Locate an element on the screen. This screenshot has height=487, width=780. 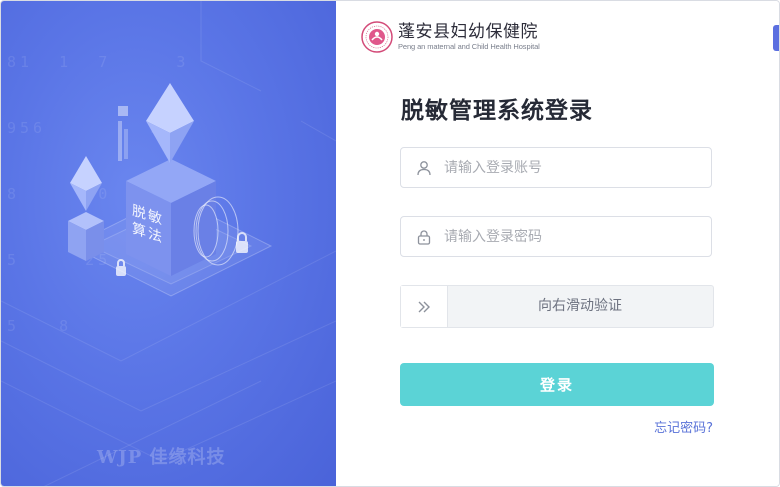
forgot-password-link: 忘记密码? is located at coordinates (683, 426).